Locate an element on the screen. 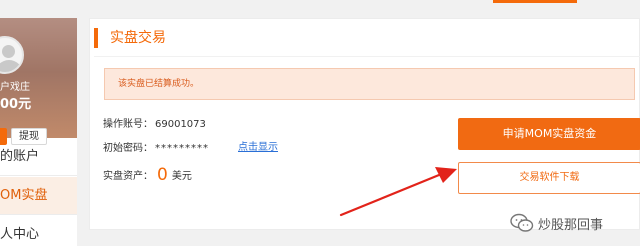 The image size is (640, 246). sidebar-item-center: 人中心 is located at coordinates (38, 231).